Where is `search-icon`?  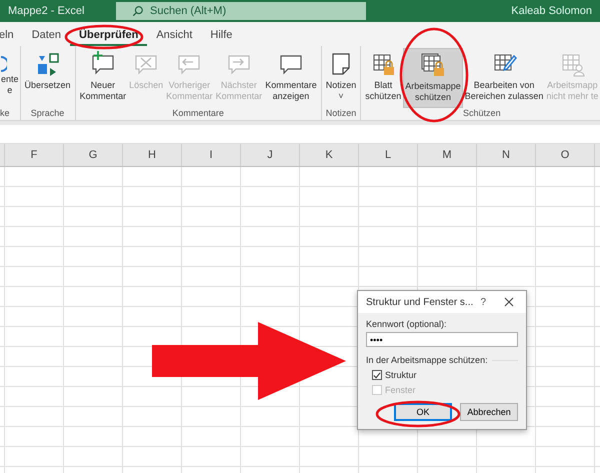
search-icon is located at coordinates (138, 11).